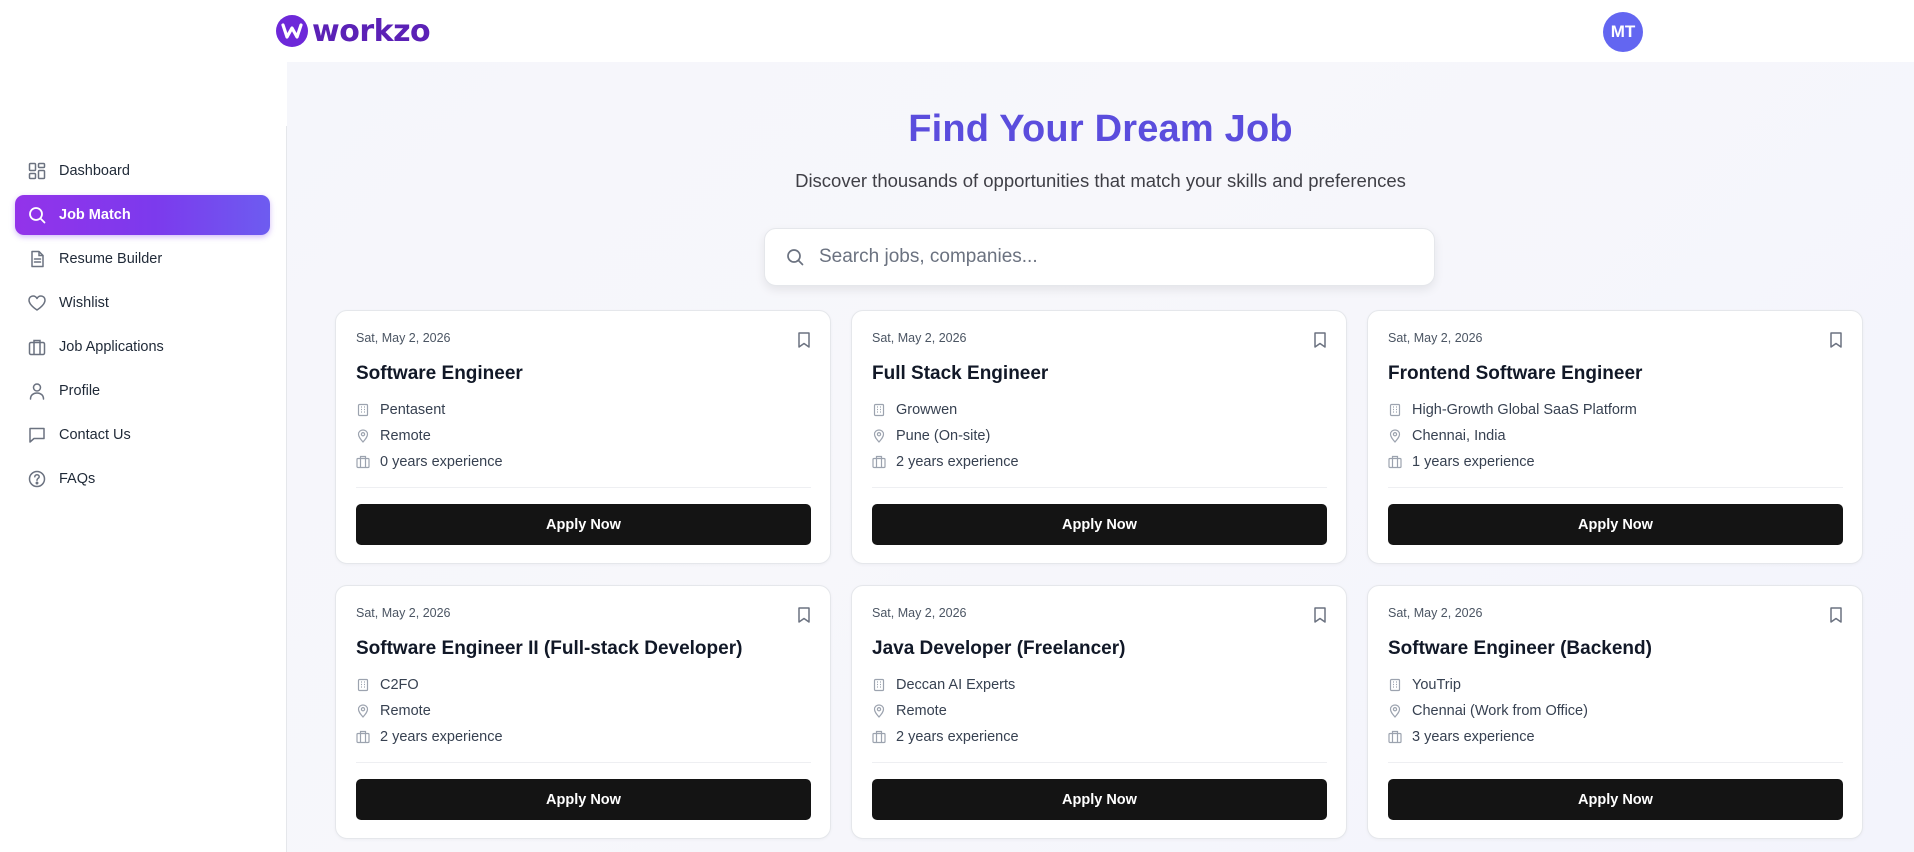 This screenshot has height=852, width=1914. What do you see at coordinates (1473, 462) in the screenshot?
I see `experience-required: 1 years experience` at bounding box center [1473, 462].